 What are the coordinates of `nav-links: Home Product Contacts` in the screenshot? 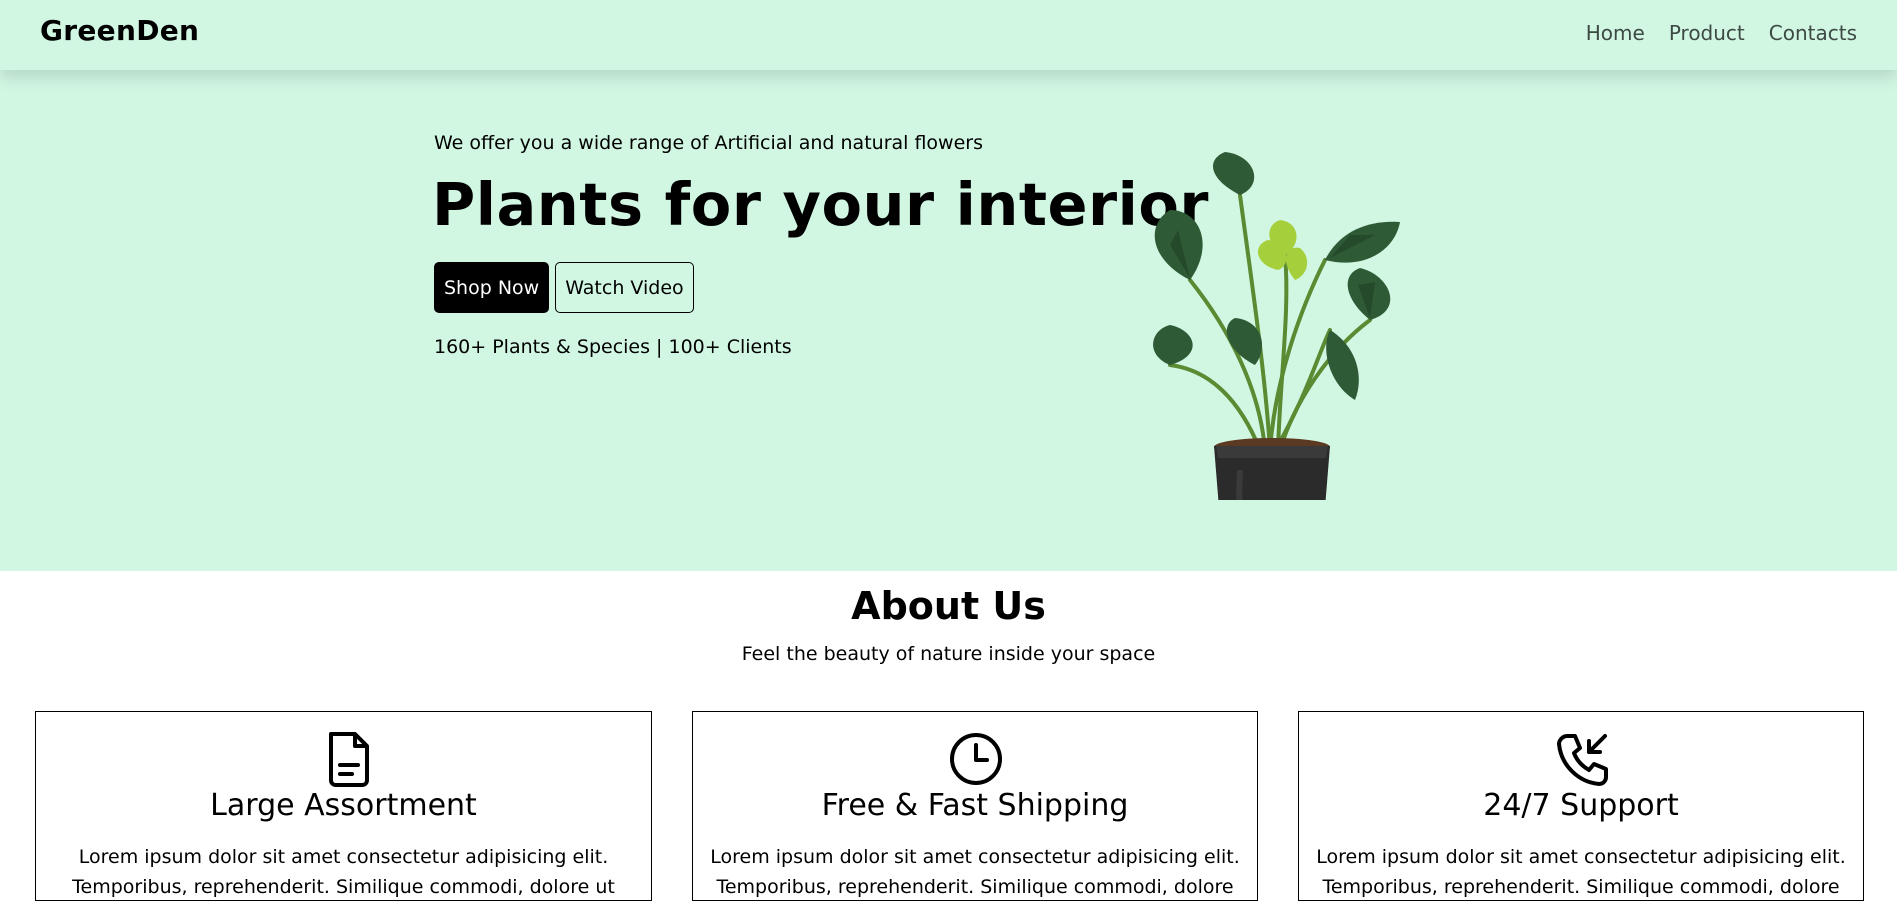 It's located at (1721, 33).